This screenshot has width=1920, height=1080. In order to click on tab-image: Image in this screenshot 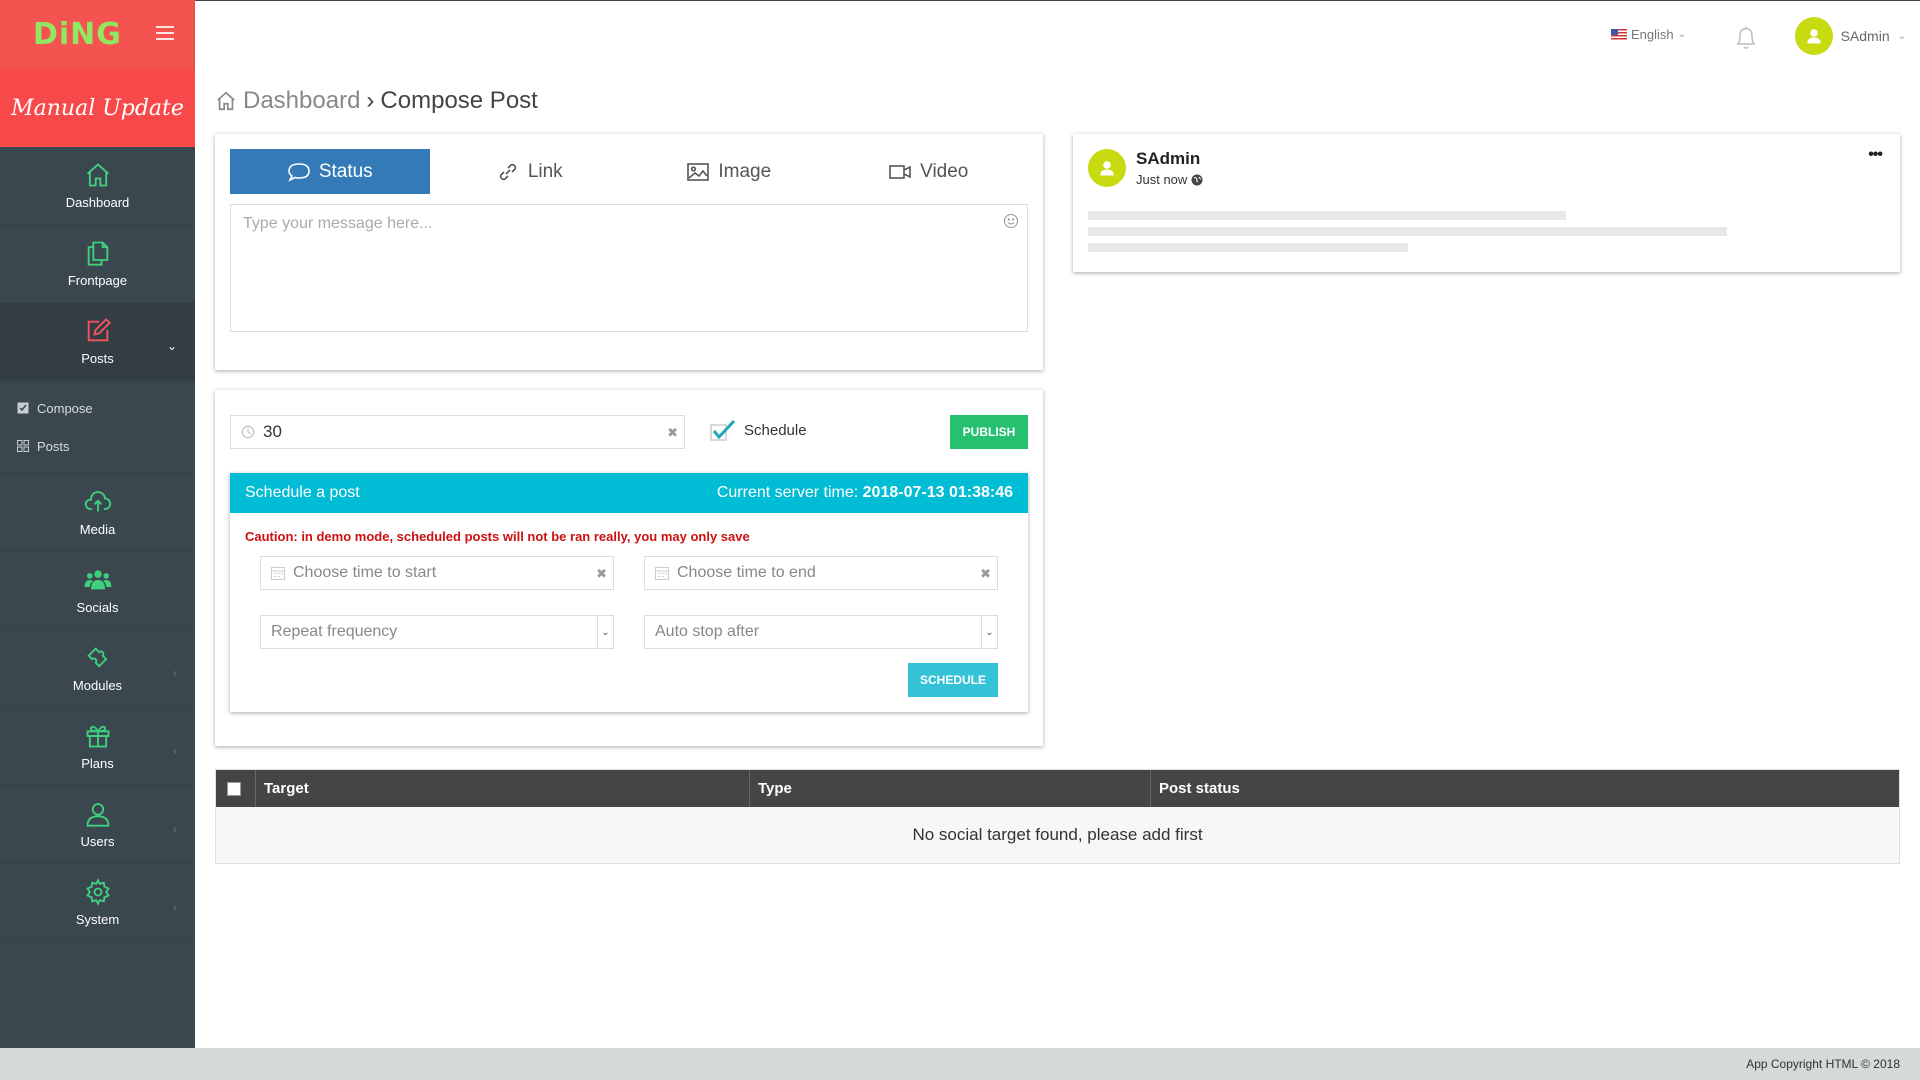, I will do `click(729, 171)`.